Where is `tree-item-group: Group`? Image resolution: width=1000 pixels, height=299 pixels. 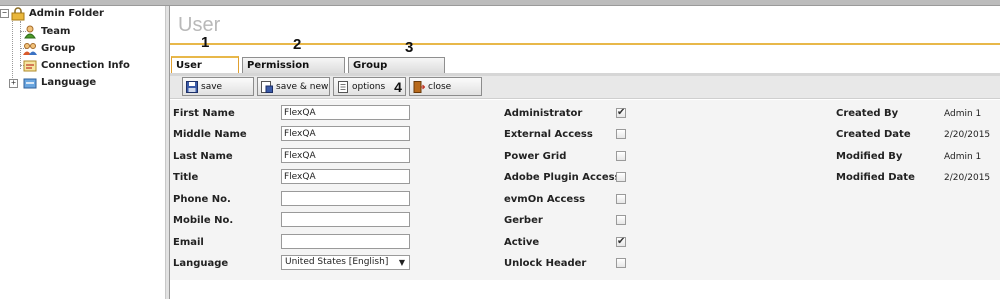
tree-item-group: Group is located at coordinates (49, 48).